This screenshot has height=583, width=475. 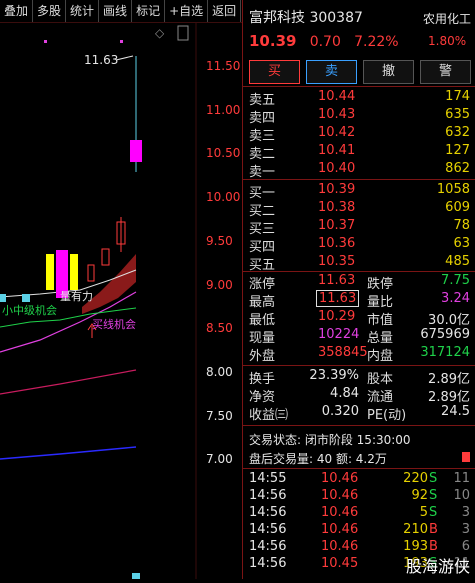 I want to click on ask-volume: 127, so click(x=457, y=150).